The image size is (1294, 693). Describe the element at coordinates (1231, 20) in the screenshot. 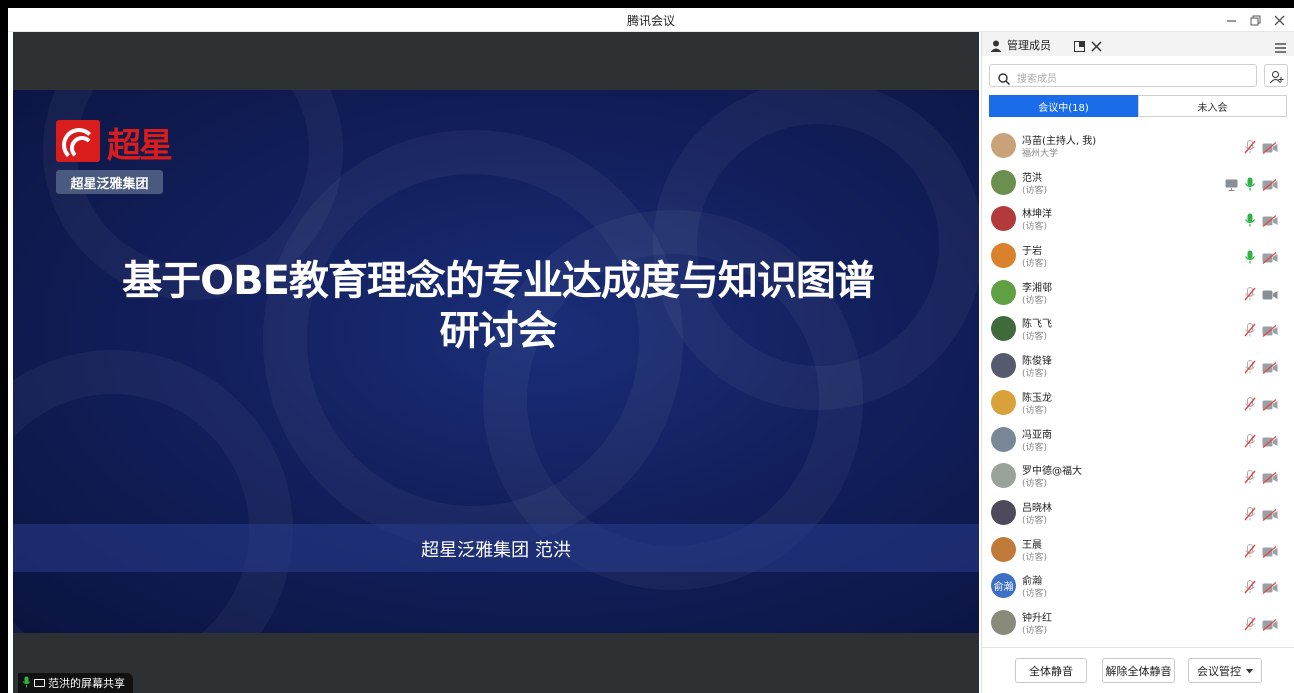

I see `minimize-icon` at that location.